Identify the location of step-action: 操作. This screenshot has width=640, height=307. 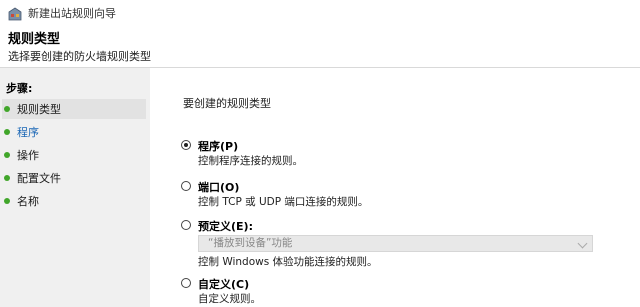
(74, 155).